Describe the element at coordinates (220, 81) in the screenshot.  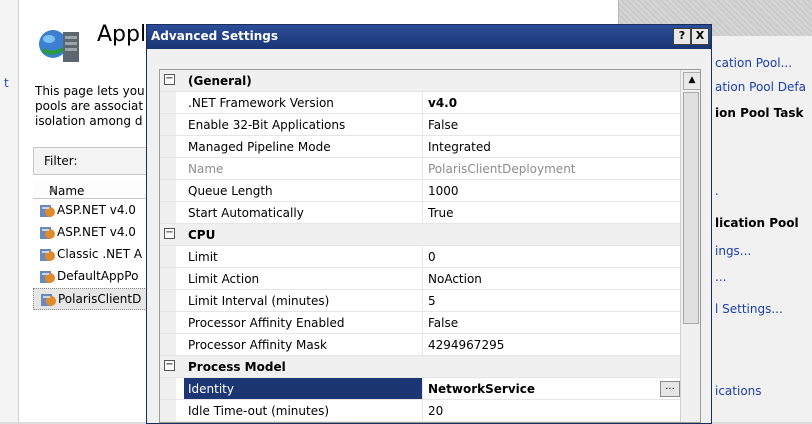
I see `category-label: (General)` at that location.